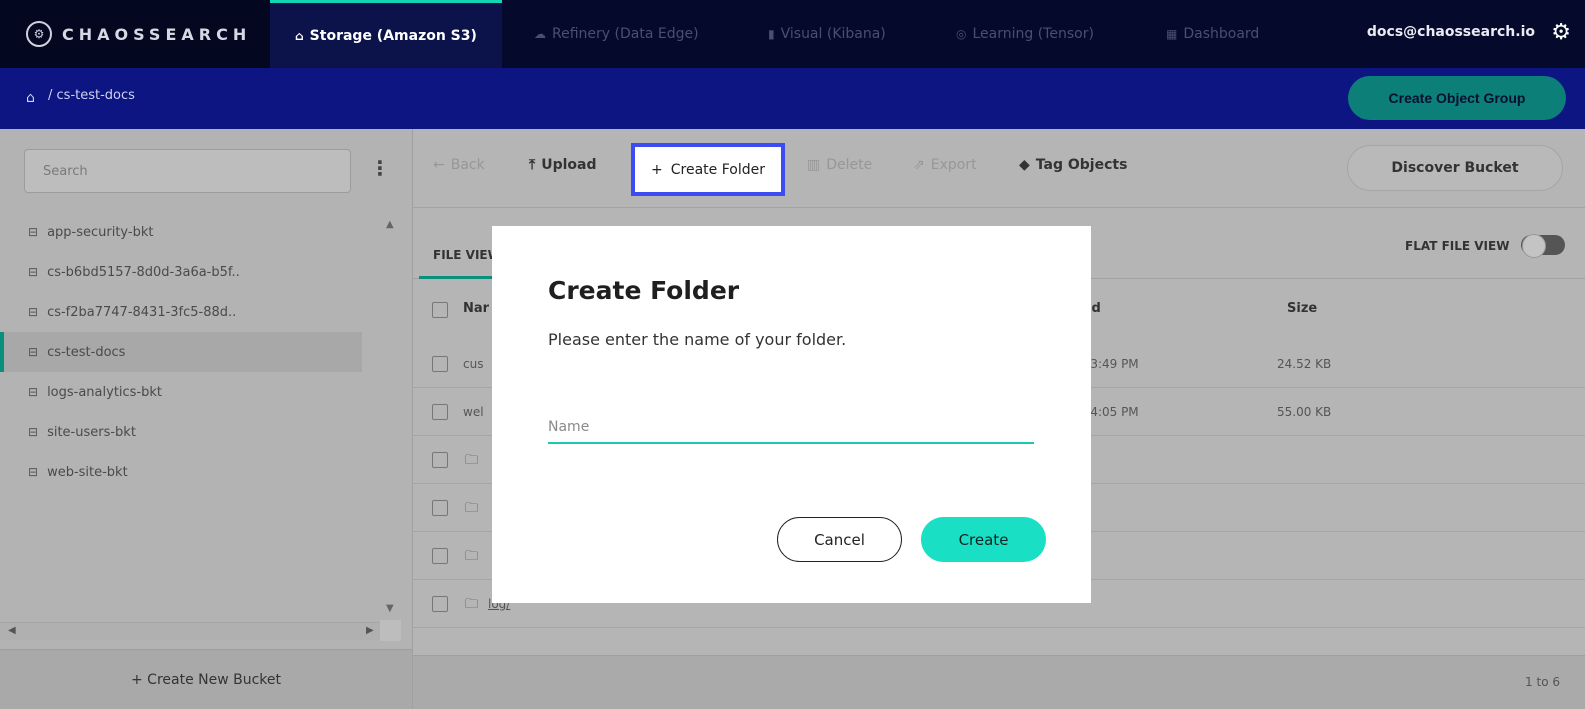  I want to click on sidebar-item-site-users-bkt: ⊟ site-users-bkt, so click(181, 432).